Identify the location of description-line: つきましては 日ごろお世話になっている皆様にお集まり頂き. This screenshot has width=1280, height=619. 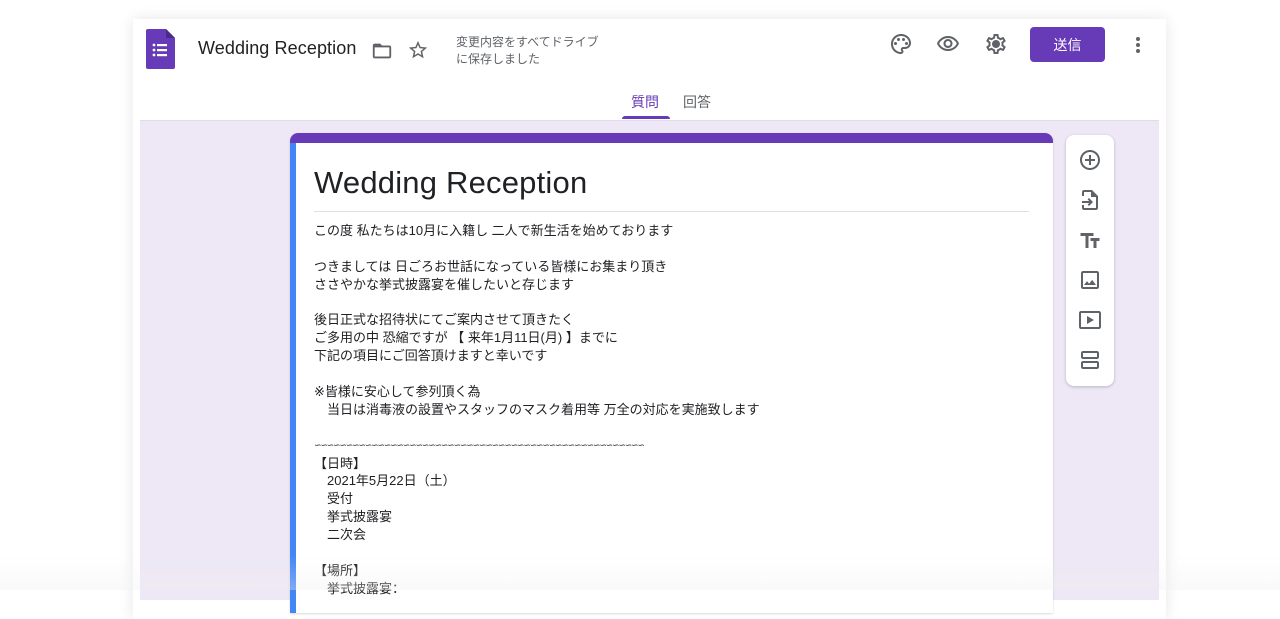
(491, 266).